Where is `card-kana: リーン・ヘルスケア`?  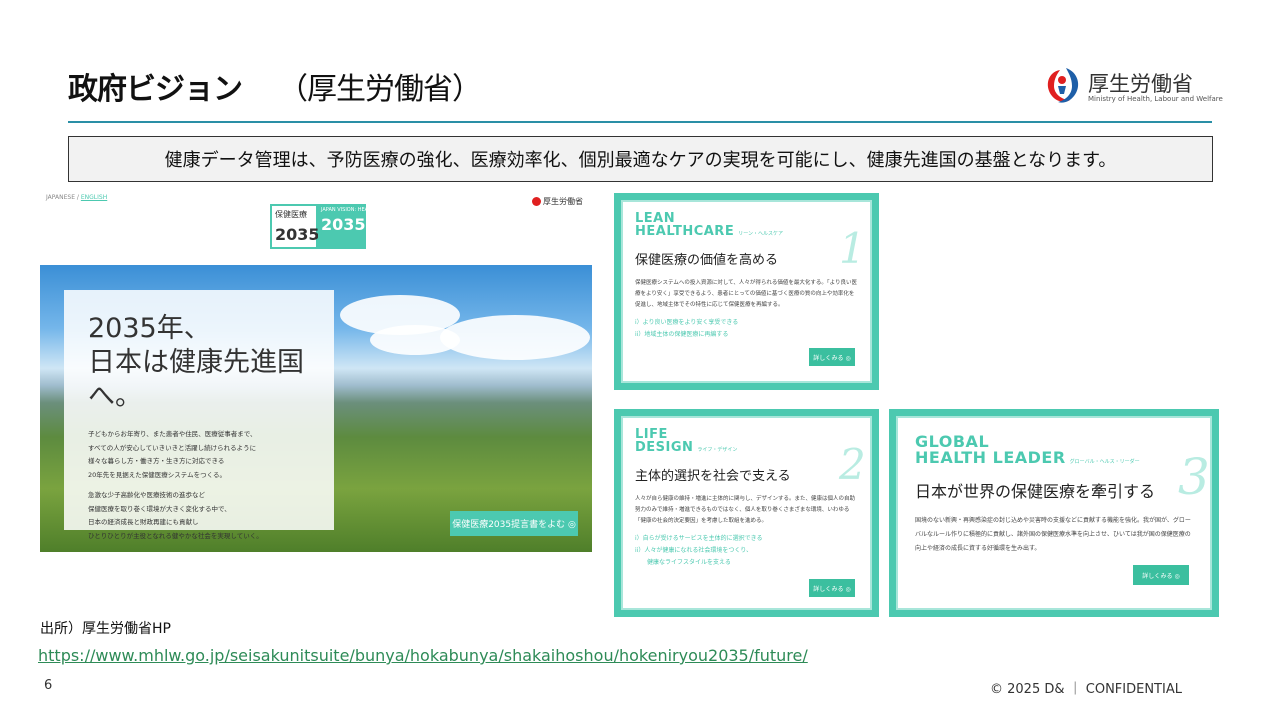
card-kana: リーン・ヘルスケア is located at coordinates (760, 234).